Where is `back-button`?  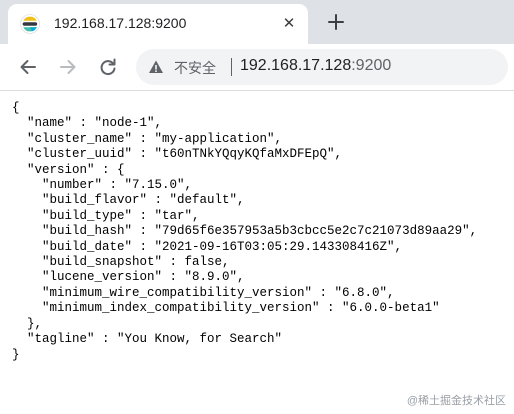
back-button is located at coordinates (28, 67).